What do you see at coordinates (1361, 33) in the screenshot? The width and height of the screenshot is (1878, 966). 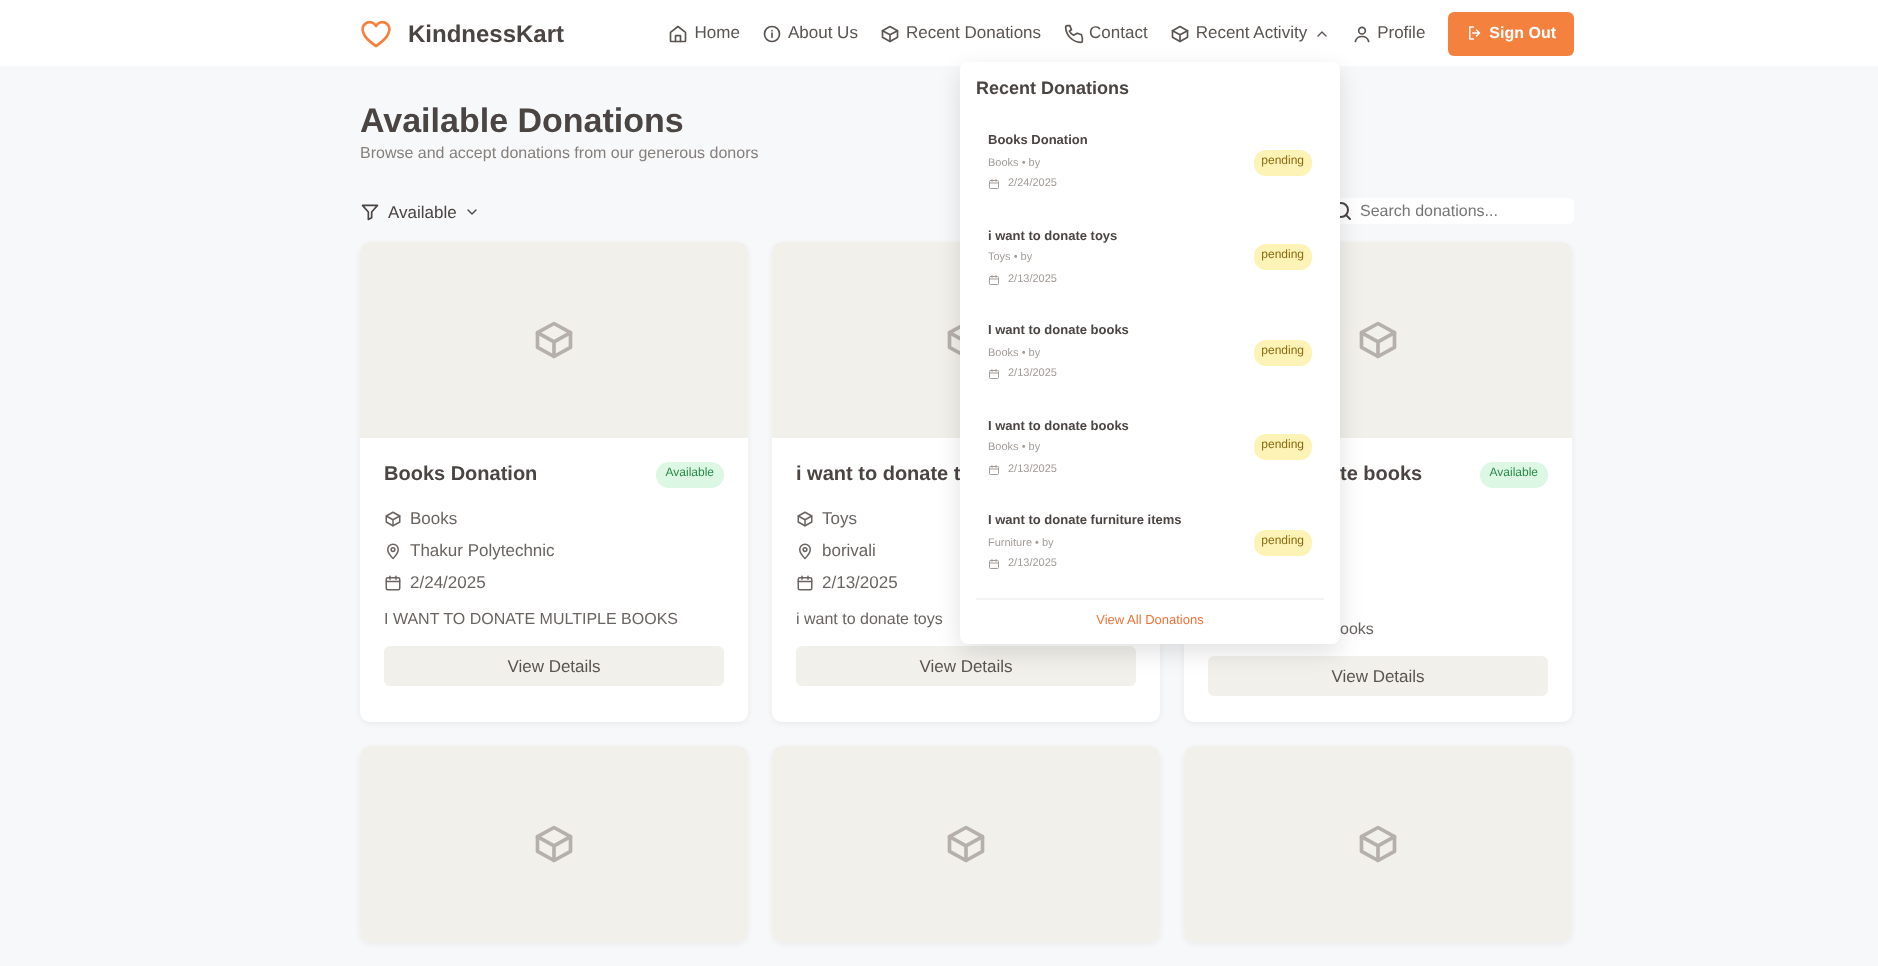 I see `user-icon` at bounding box center [1361, 33].